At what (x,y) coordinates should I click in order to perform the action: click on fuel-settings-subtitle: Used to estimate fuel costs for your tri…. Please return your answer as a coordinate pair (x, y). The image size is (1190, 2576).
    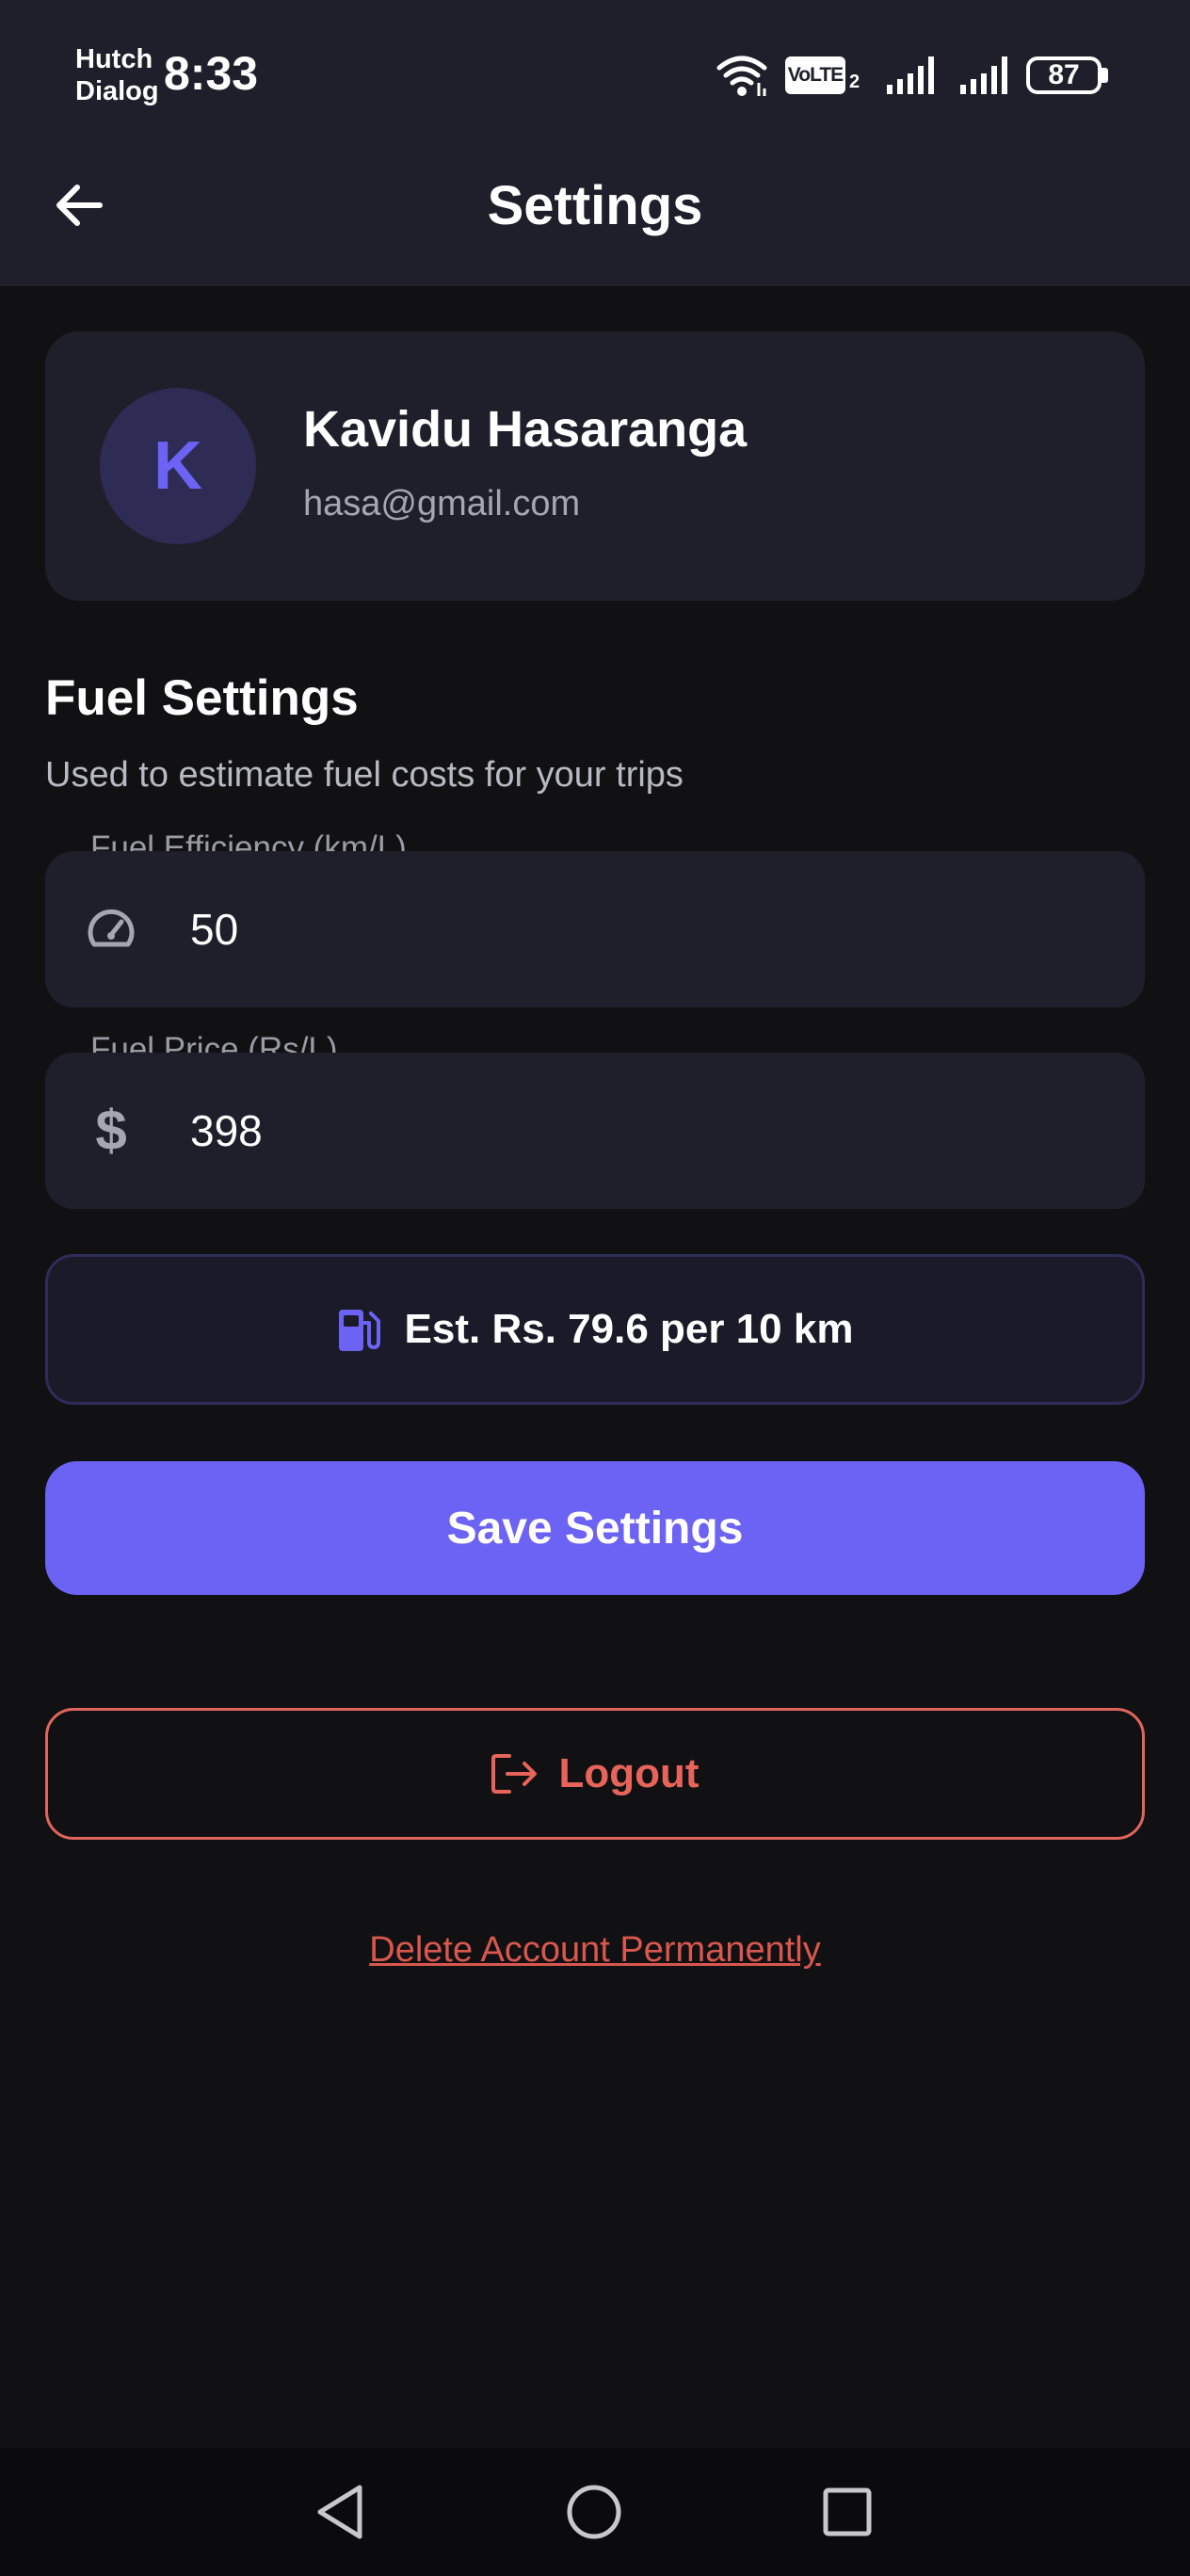
    Looking at the image, I should click on (364, 775).